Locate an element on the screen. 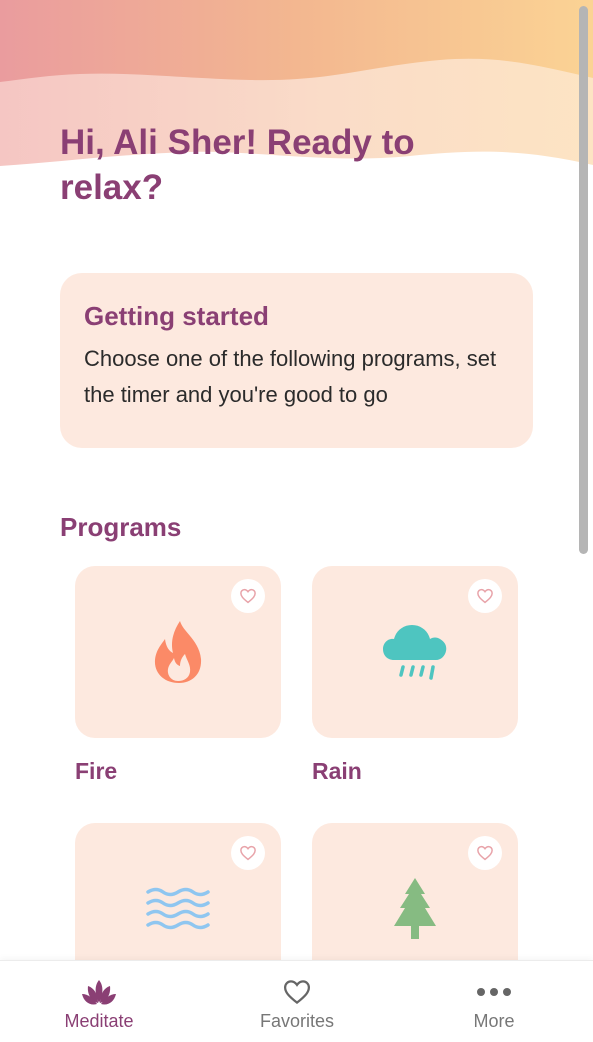 This screenshot has width=593, height=1042. program-label-rain: Rain is located at coordinates (337, 771).